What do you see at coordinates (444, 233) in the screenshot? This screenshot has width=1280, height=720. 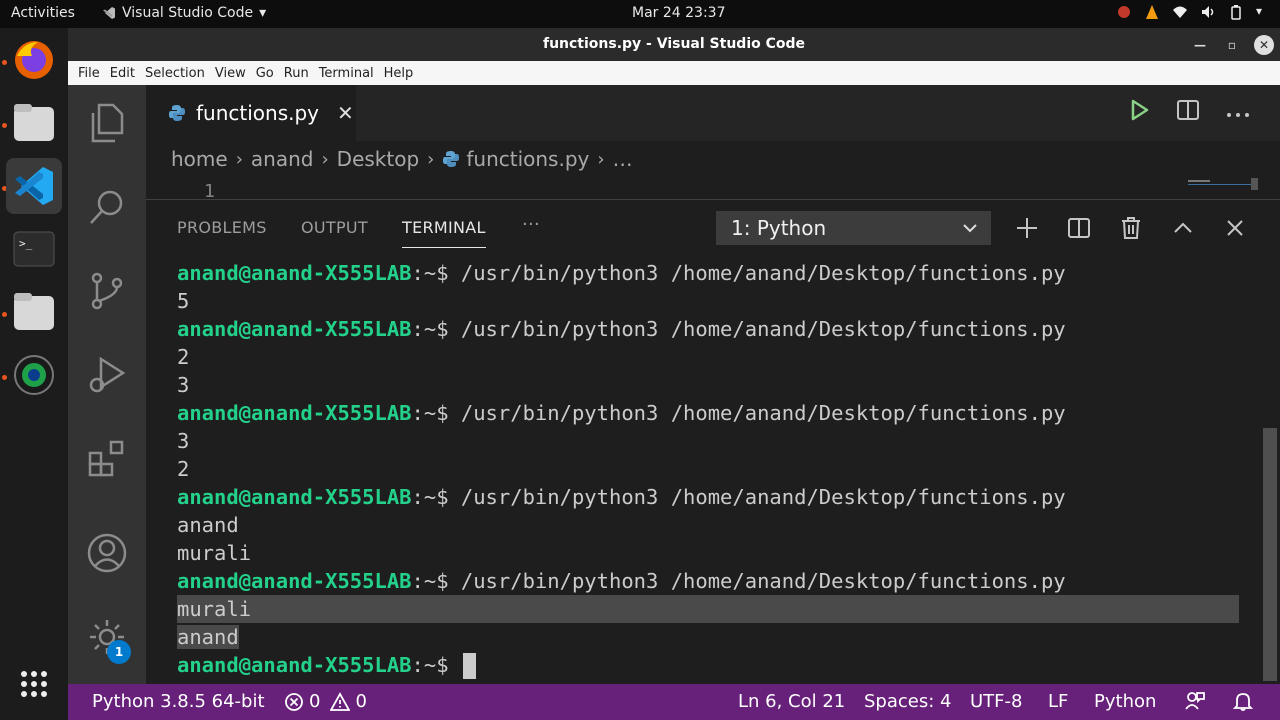 I see `panel-tab-terminal: TERMINAL` at bounding box center [444, 233].